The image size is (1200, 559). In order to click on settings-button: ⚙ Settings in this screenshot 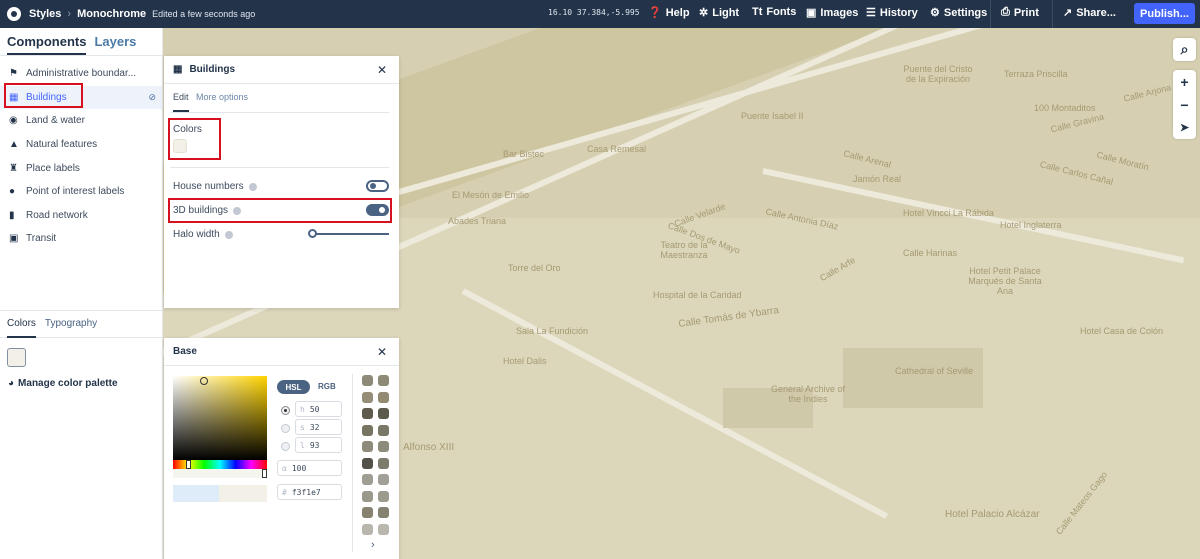, I will do `click(958, 13)`.